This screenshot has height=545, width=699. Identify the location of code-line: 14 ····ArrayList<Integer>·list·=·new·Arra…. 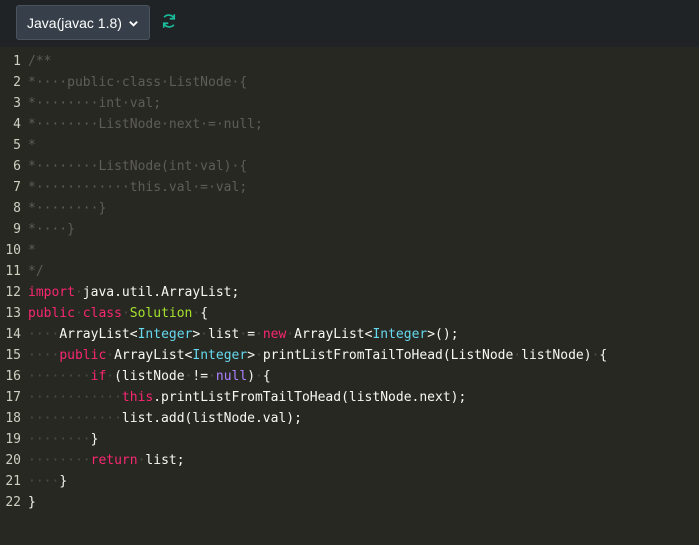
(349, 334).